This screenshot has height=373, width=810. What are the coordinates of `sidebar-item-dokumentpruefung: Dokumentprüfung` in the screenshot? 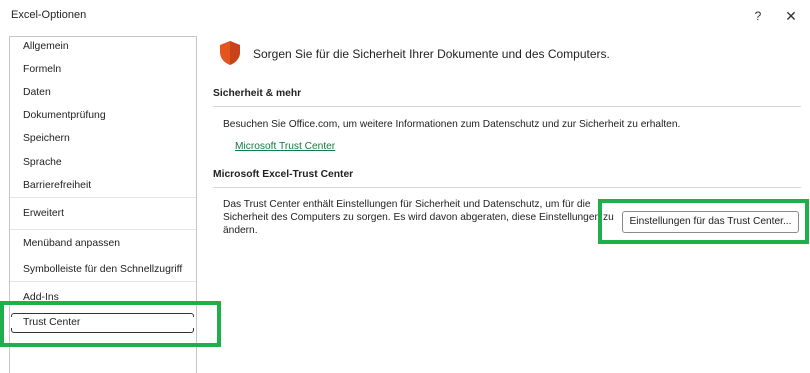 It's located at (103, 115).